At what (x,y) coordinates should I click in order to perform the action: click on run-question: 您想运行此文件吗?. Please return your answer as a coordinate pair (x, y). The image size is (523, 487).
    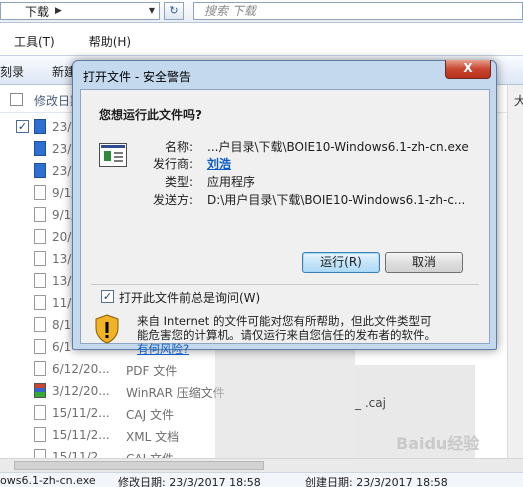
    Looking at the image, I should click on (150, 115).